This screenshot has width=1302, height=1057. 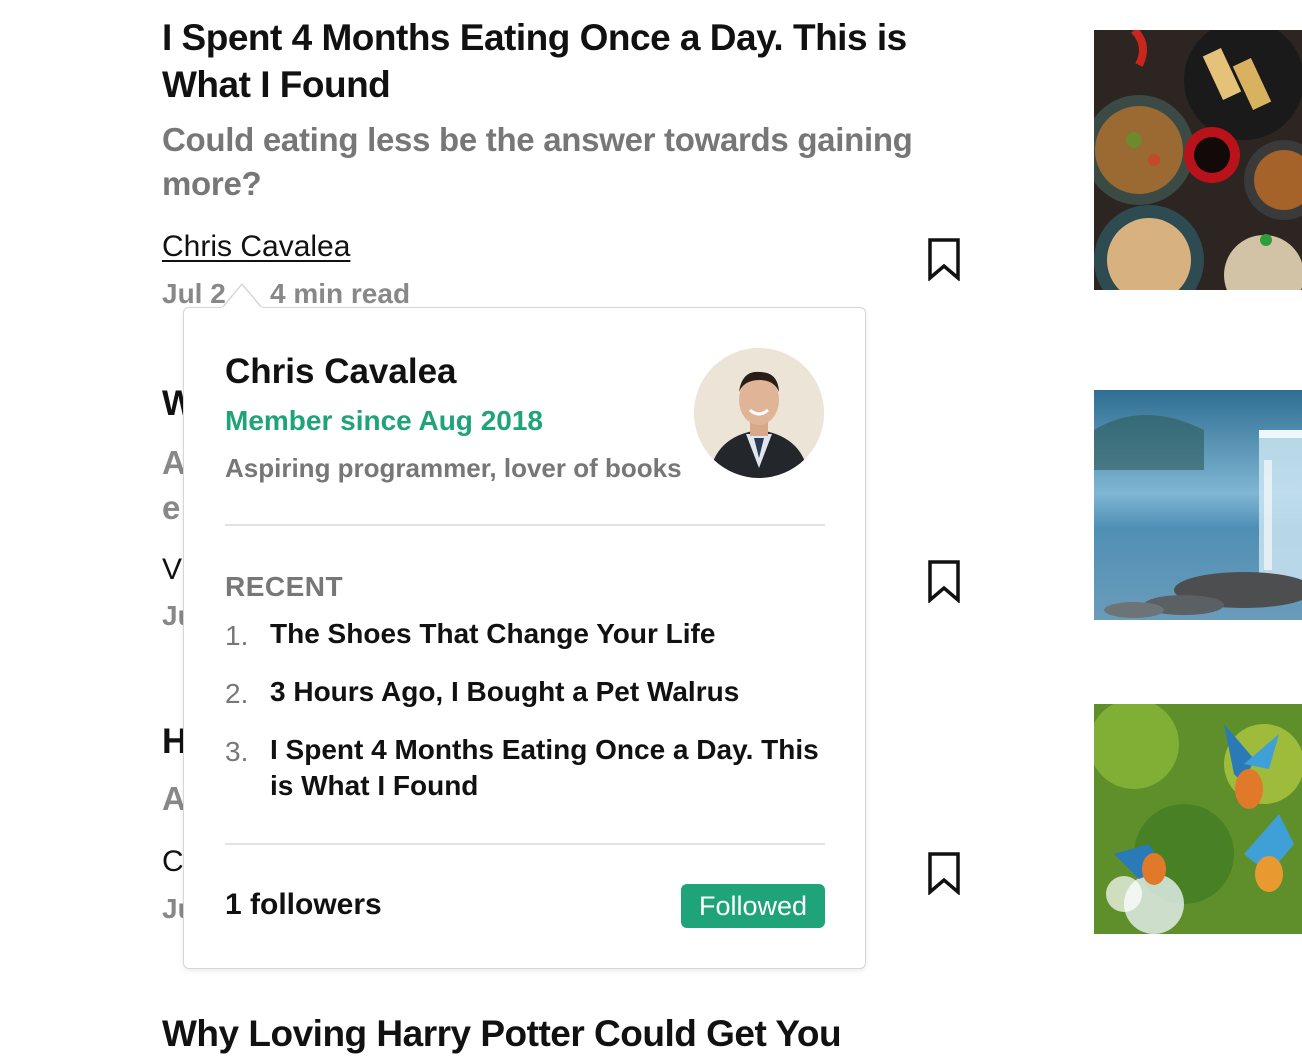 I want to click on avatar, so click(x=759, y=413).